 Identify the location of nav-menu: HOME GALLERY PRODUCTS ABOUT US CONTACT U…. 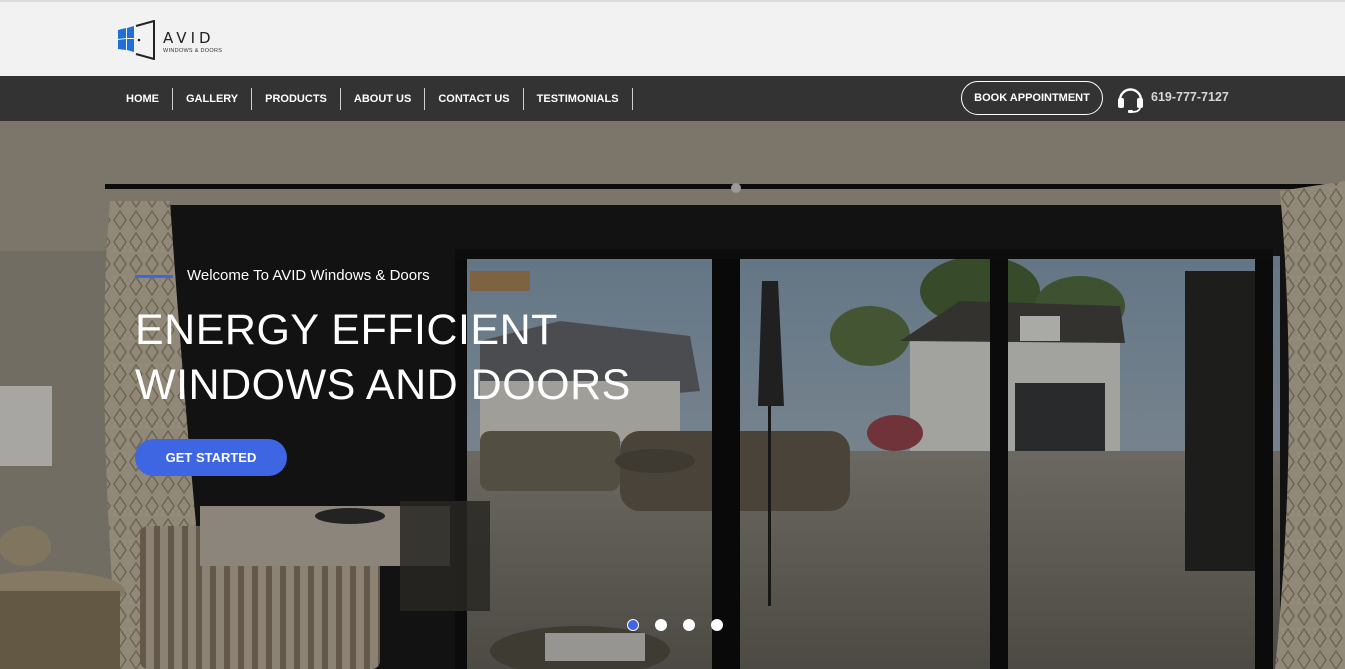
(373, 98).